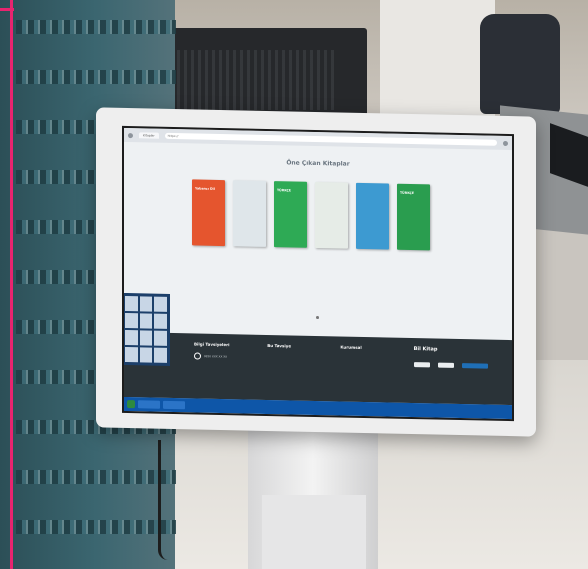 The width and height of the screenshot is (588, 569). Describe the element at coordinates (317, 318) in the screenshot. I see `carousel-indicator` at that location.